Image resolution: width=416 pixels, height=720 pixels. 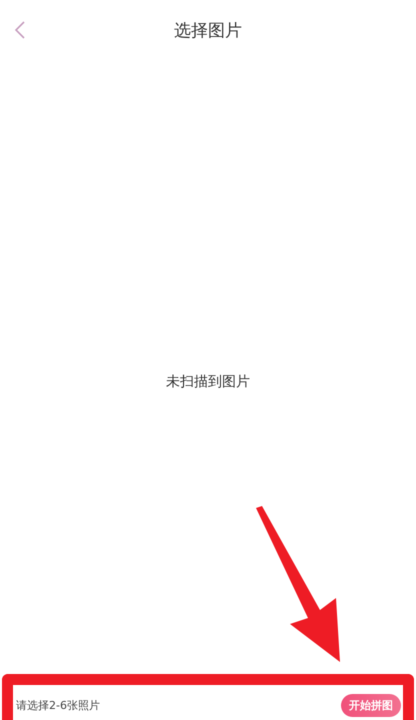 I want to click on back-icon, so click(x=20, y=30).